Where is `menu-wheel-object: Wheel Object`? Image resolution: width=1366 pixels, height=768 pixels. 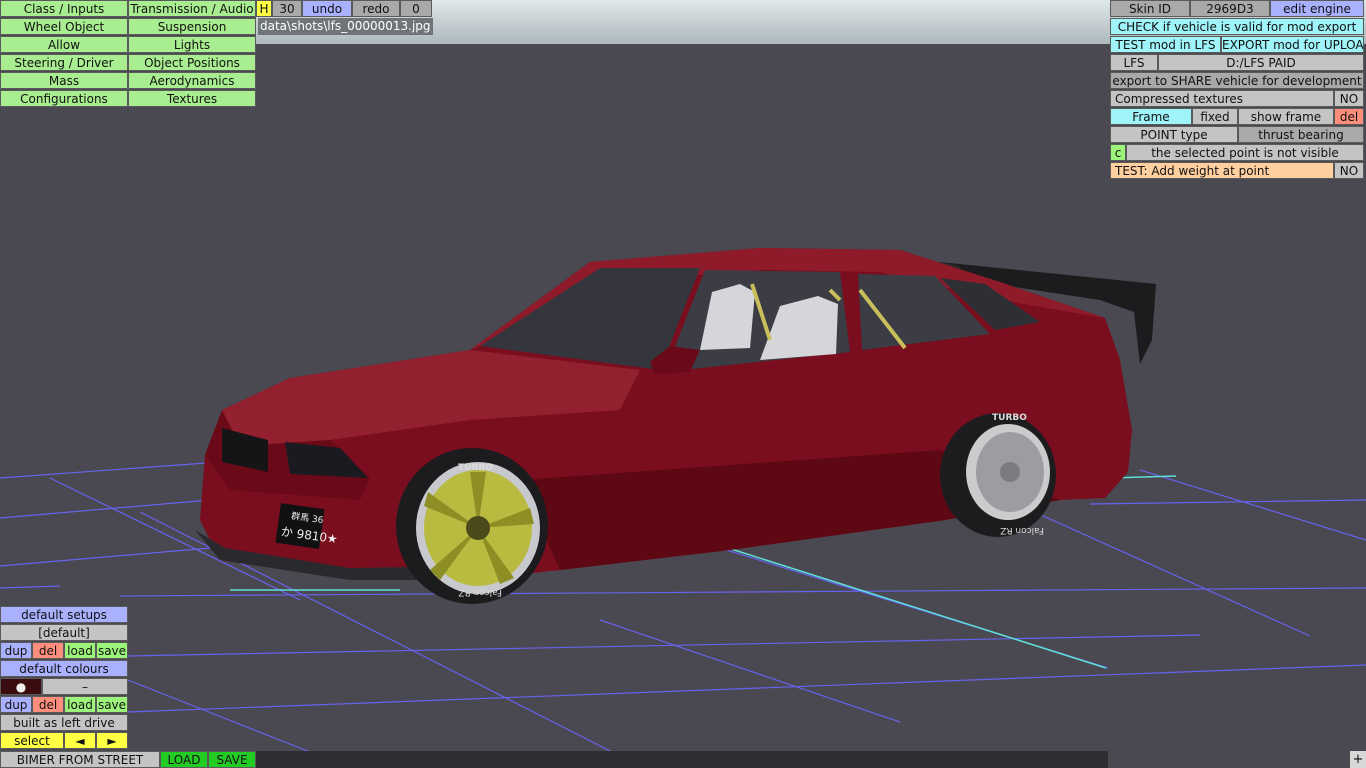 menu-wheel-object: Wheel Object is located at coordinates (64, 26).